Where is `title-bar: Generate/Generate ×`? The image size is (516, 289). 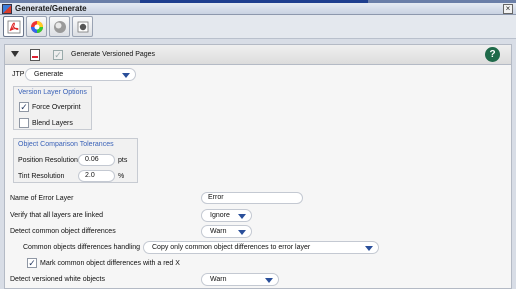
title-bar: Generate/Generate × is located at coordinates (258, 9).